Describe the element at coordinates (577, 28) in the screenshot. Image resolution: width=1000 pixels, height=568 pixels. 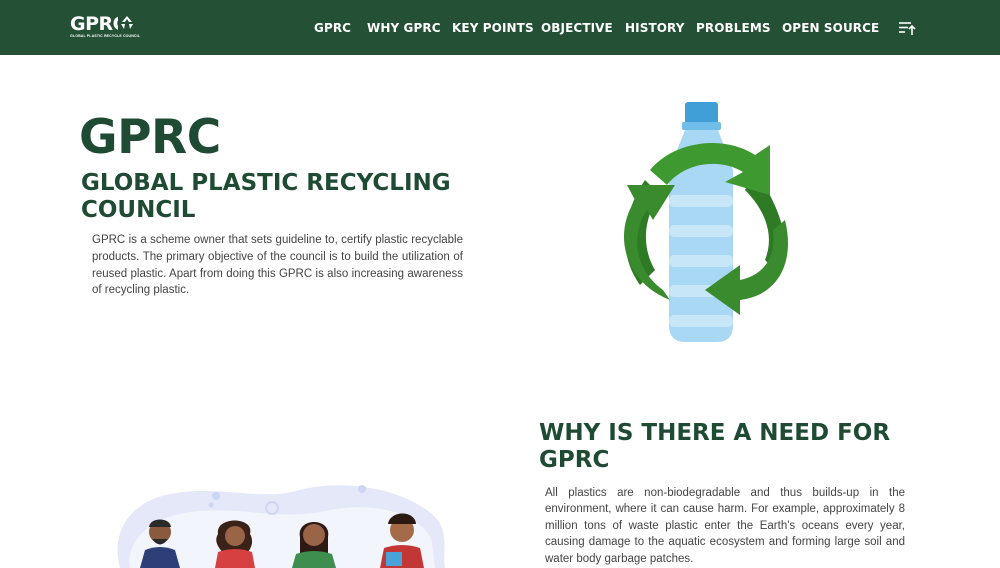
I see `nav-link-objective: OBJECTIVE` at that location.